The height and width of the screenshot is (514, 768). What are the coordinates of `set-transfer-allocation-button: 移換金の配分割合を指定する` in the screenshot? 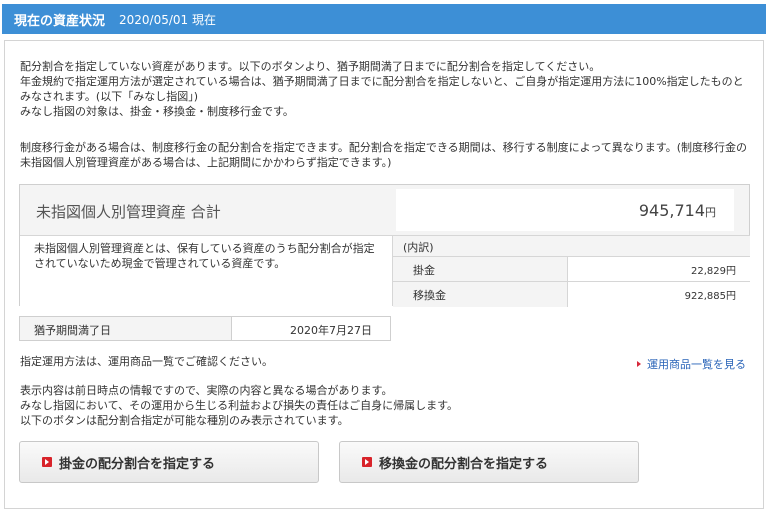 It's located at (489, 462).